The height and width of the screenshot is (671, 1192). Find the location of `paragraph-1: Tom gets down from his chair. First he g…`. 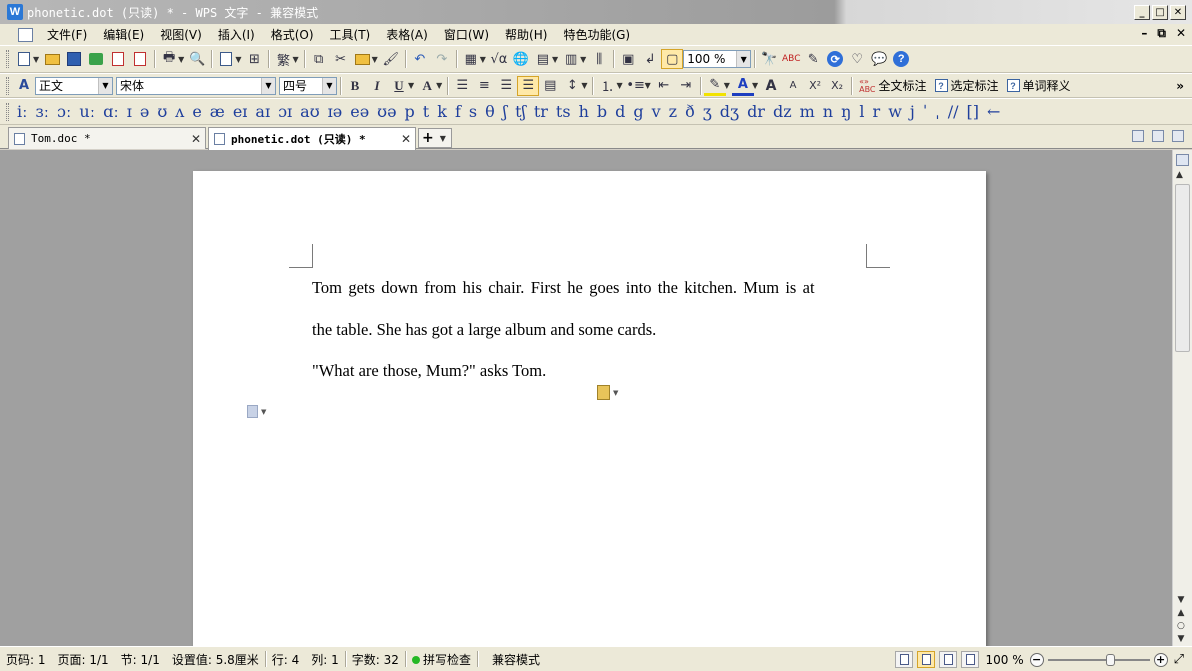

paragraph-1: Tom gets down from his chair. First he g… is located at coordinates (590, 288).